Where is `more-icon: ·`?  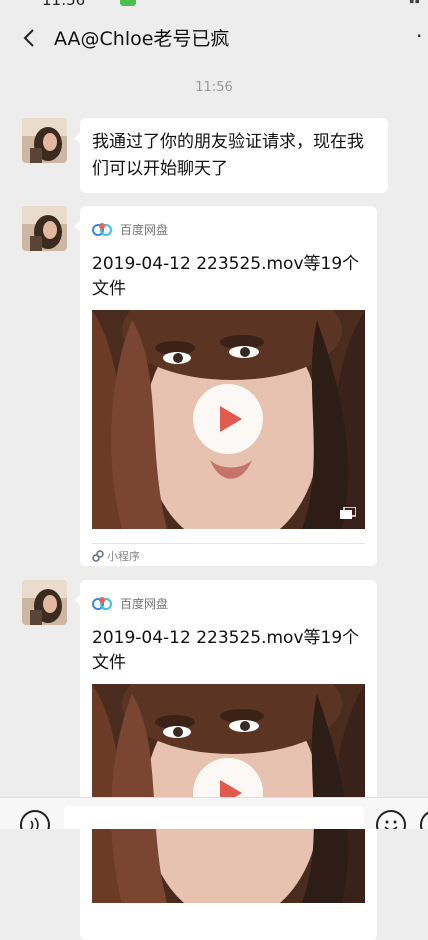
more-icon: · is located at coordinates (419, 36).